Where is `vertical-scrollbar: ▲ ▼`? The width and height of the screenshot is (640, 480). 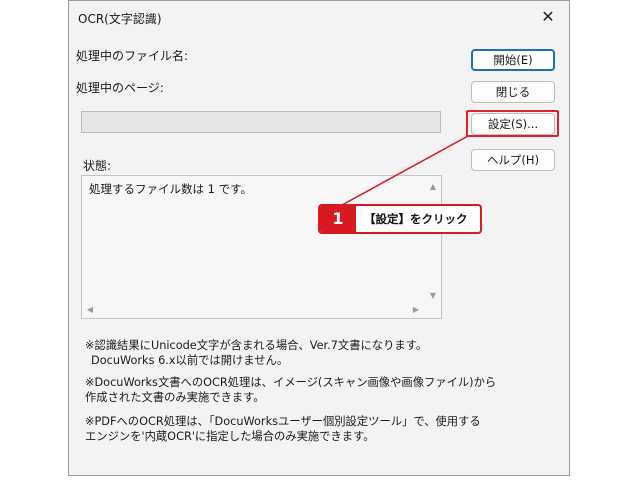 vertical-scrollbar: ▲ ▼ is located at coordinates (433, 239).